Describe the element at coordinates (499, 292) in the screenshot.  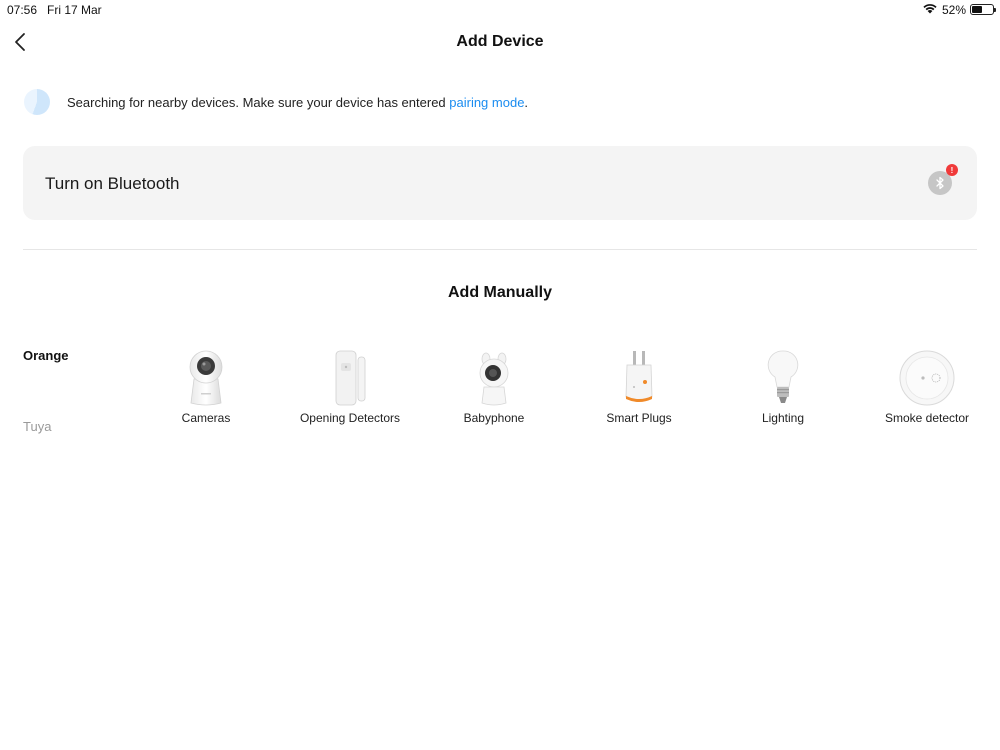
I see `add-manually-title: Add Manually` at that location.